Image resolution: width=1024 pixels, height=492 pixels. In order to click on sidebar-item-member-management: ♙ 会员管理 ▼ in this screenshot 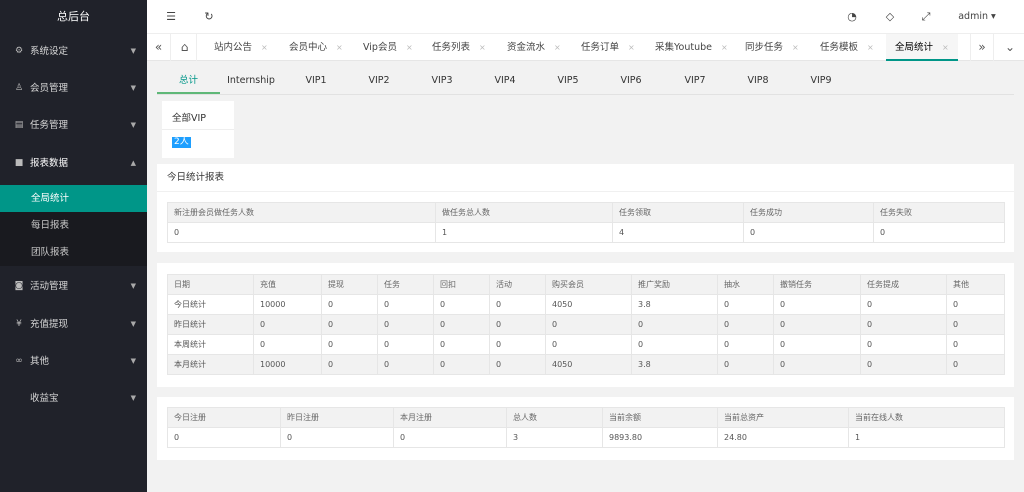, I will do `click(73, 88)`.